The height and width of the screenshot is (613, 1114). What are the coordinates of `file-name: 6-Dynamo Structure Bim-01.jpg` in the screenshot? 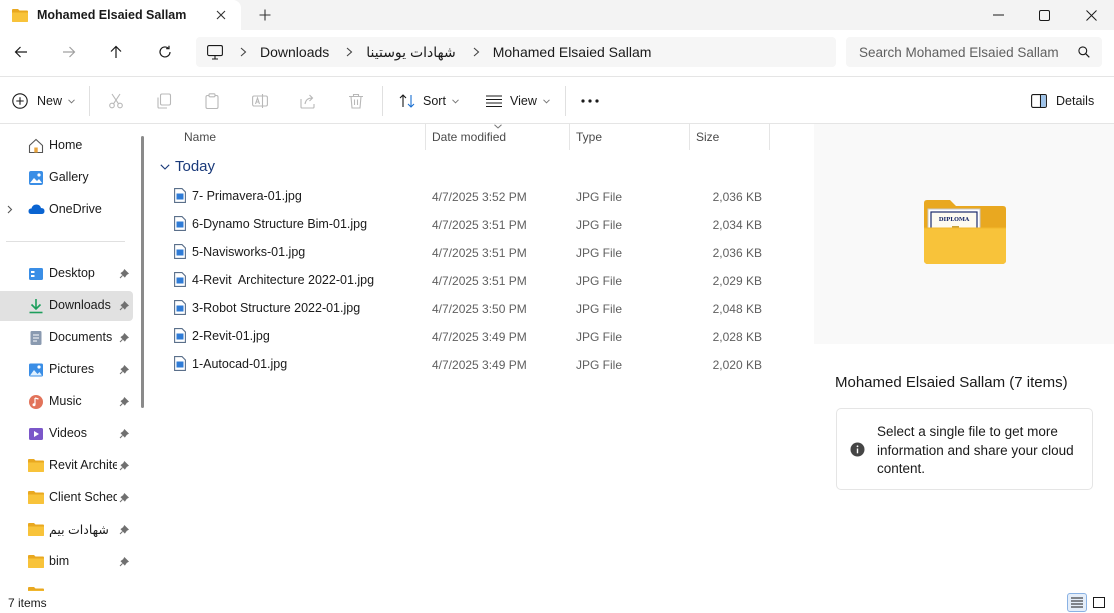 It's located at (280, 224).